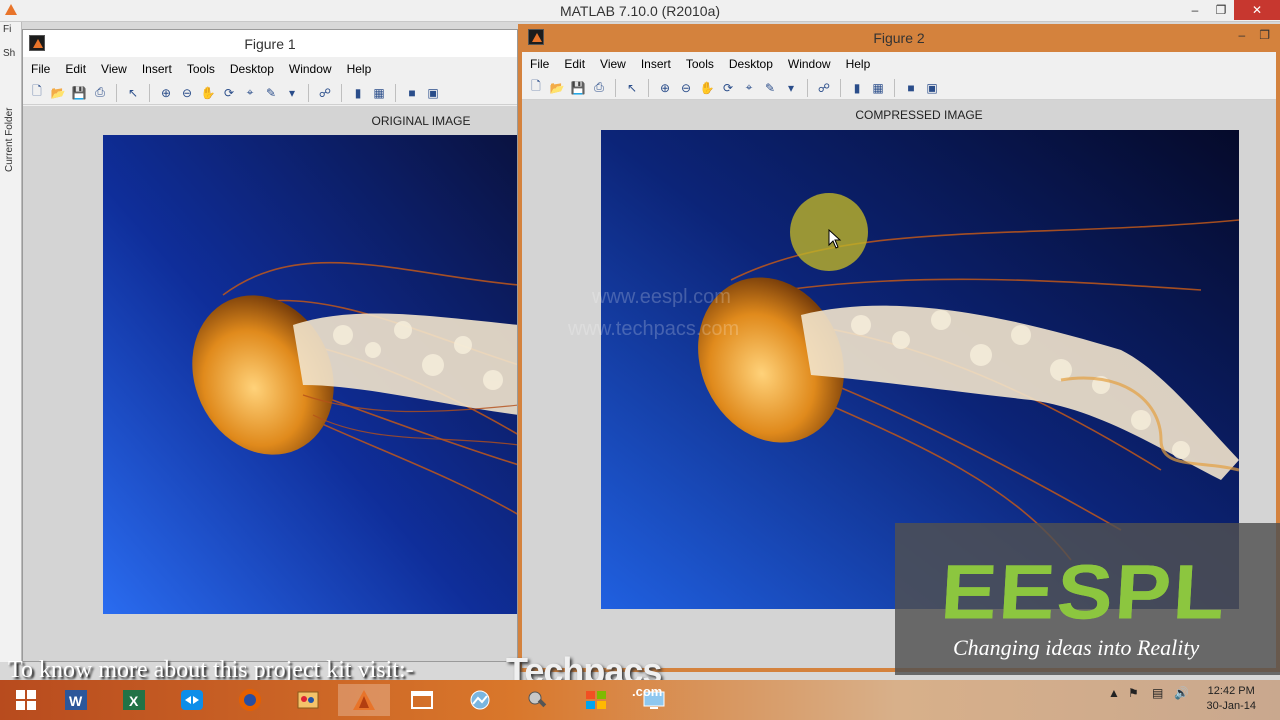 The height and width of the screenshot is (720, 1280). I want to click on svg-text: W, so click(76, 701).